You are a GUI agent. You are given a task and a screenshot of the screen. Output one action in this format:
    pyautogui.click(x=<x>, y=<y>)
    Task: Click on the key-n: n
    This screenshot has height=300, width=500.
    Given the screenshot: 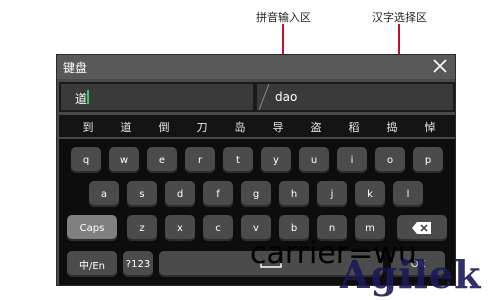 What is the action you would take?
    pyautogui.click(x=332, y=228)
    